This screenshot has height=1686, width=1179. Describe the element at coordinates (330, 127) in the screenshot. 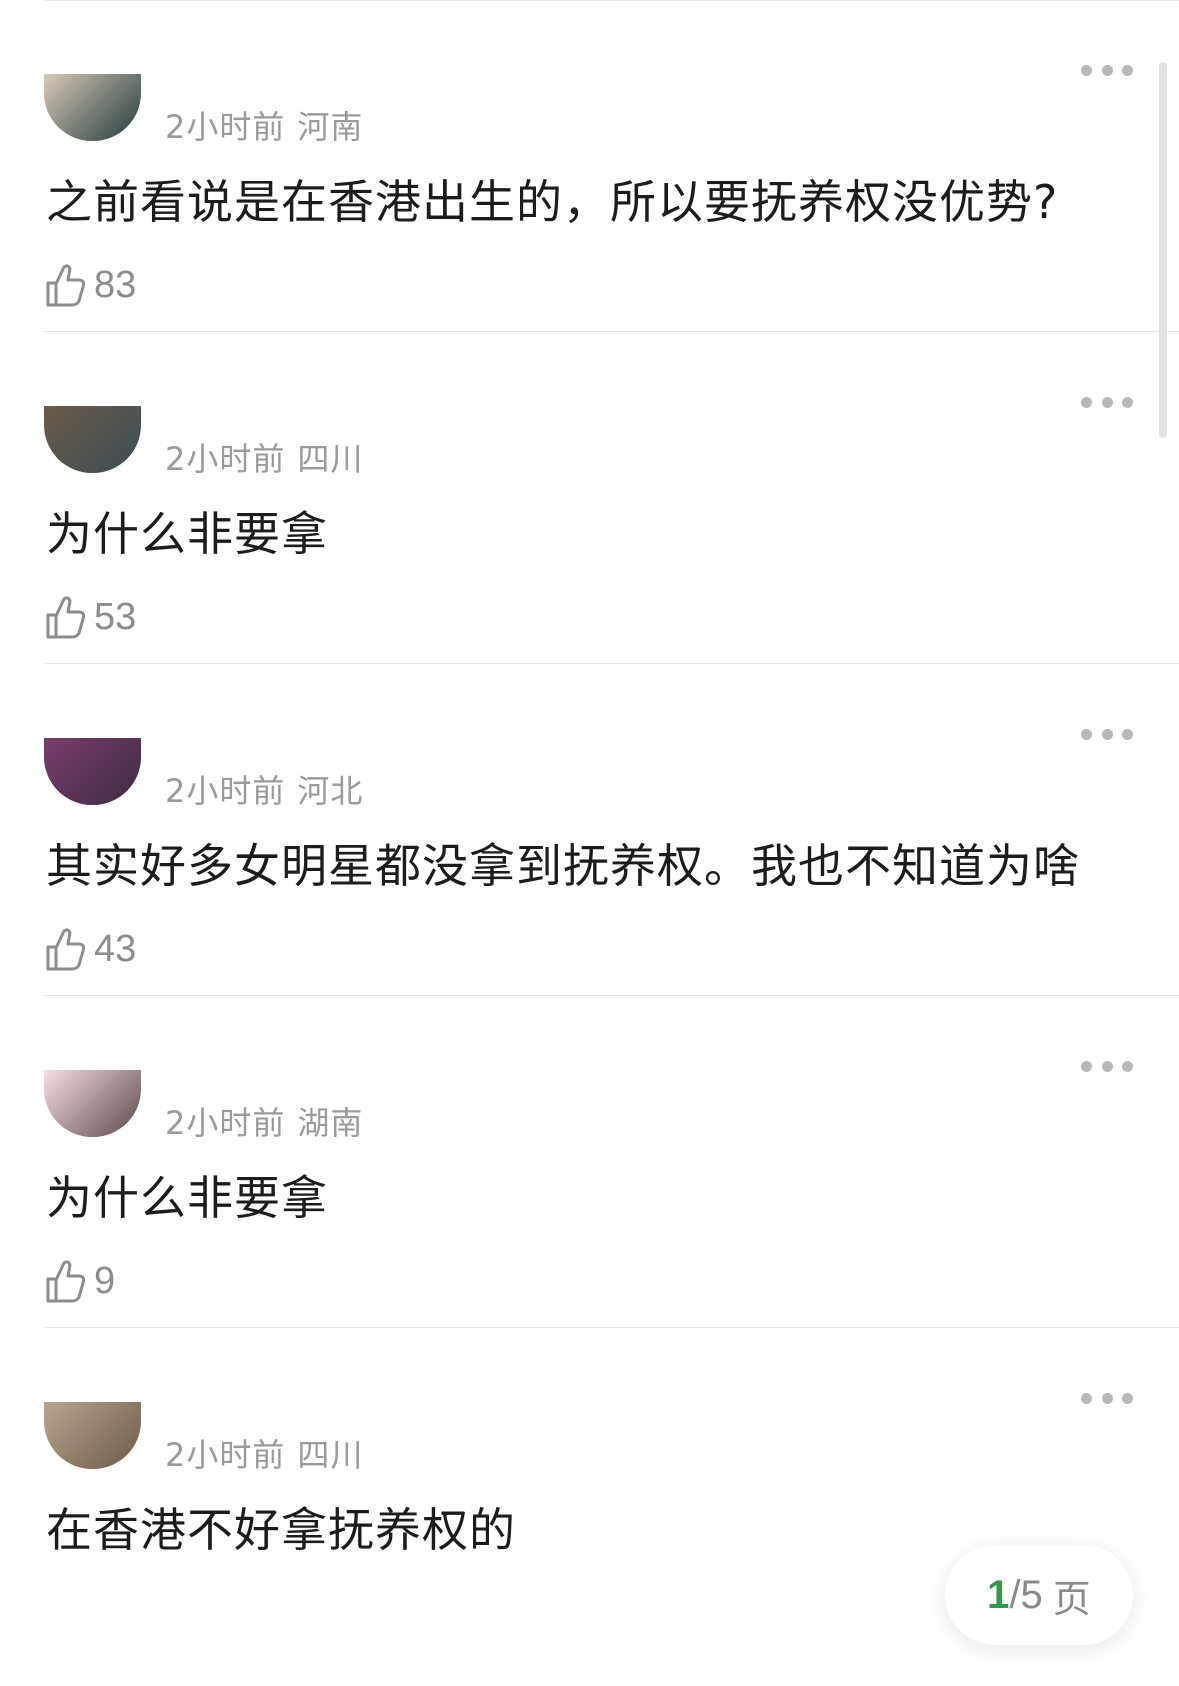

I see `comment-region: 河南` at that location.